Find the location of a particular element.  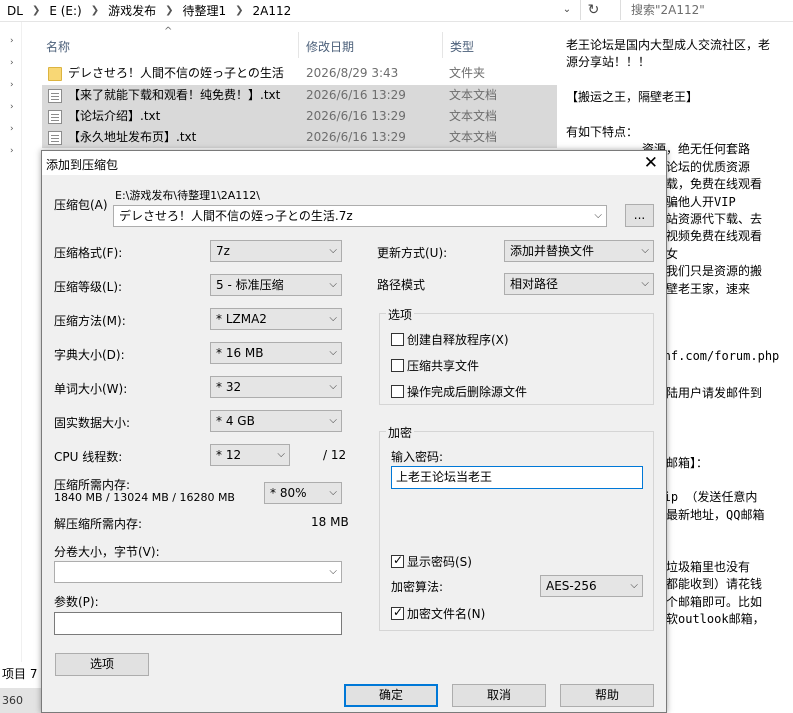

params-input is located at coordinates (198, 623).